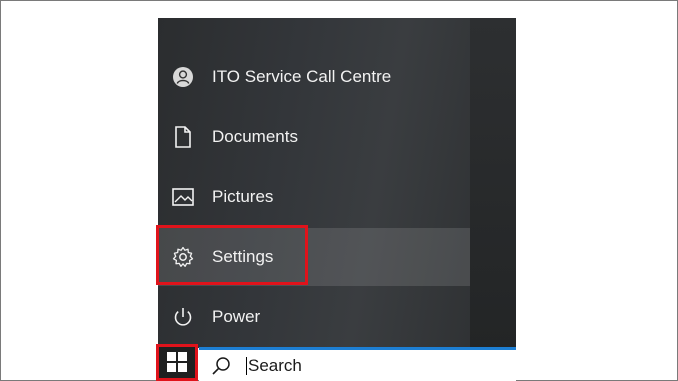 The height and width of the screenshot is (381, 678). I want to click on start-menu-item-label: Power, so click(236, 316).